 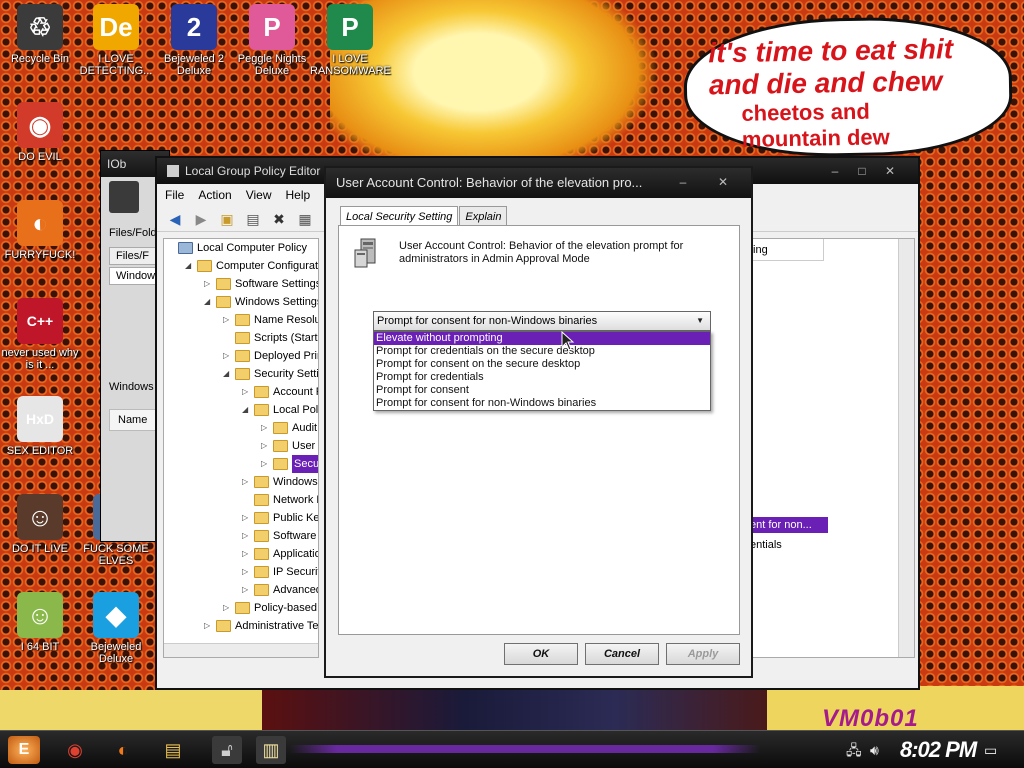 I want to click on desktop-shortcut: 2 Bejeweled 2 Deluxe, so click(x=194, y=40).